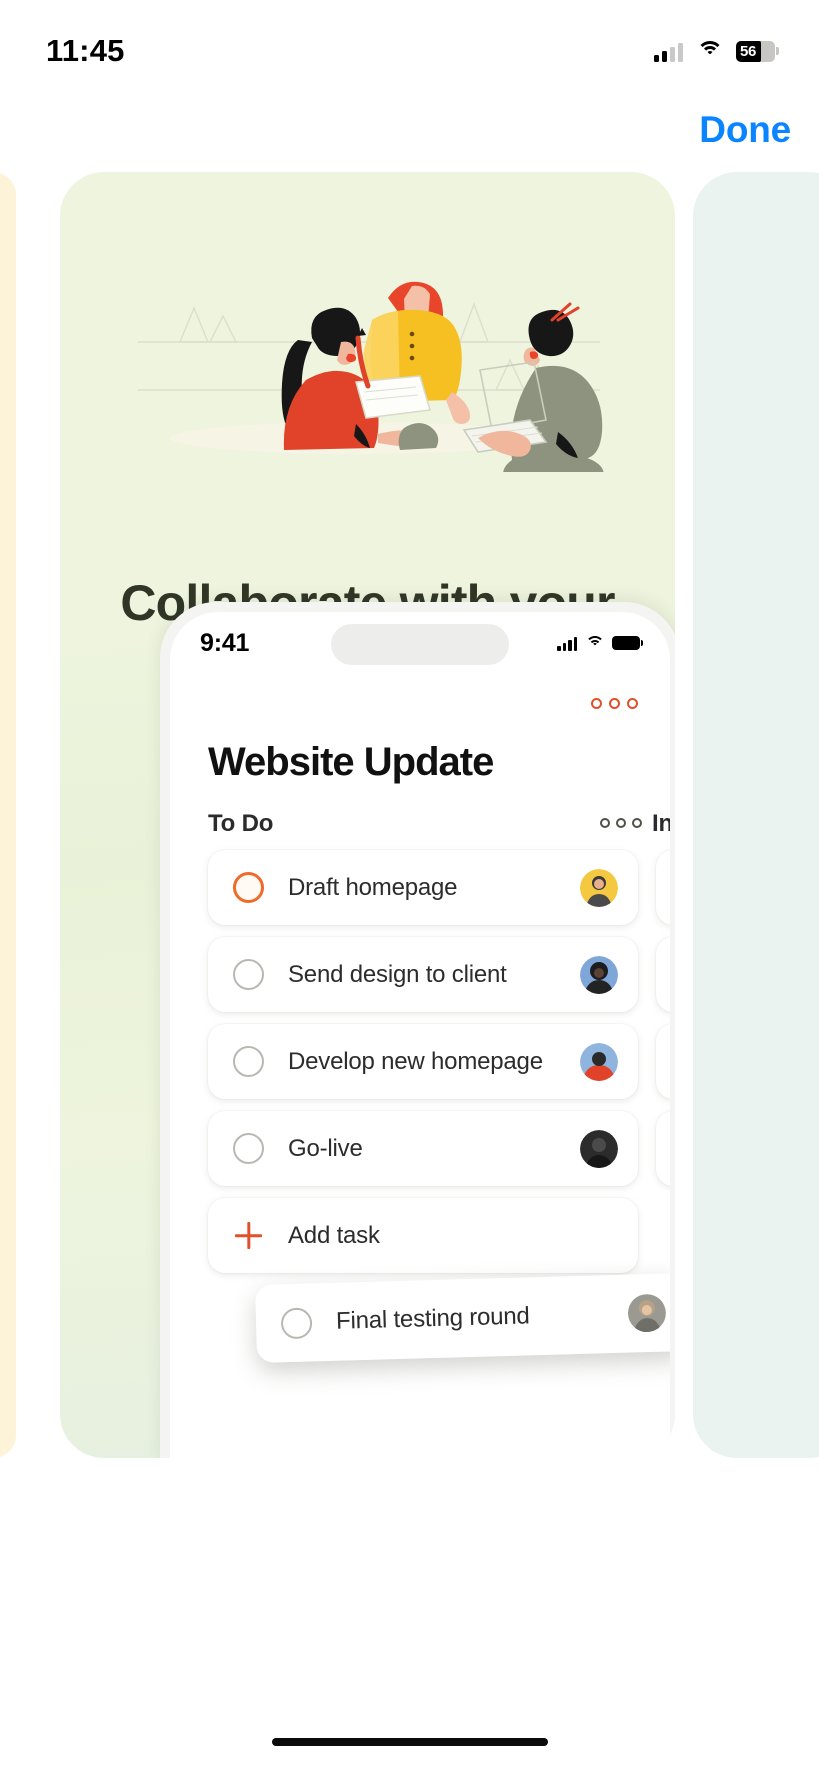  I want to click on done-button: Done, so click(745, 130).